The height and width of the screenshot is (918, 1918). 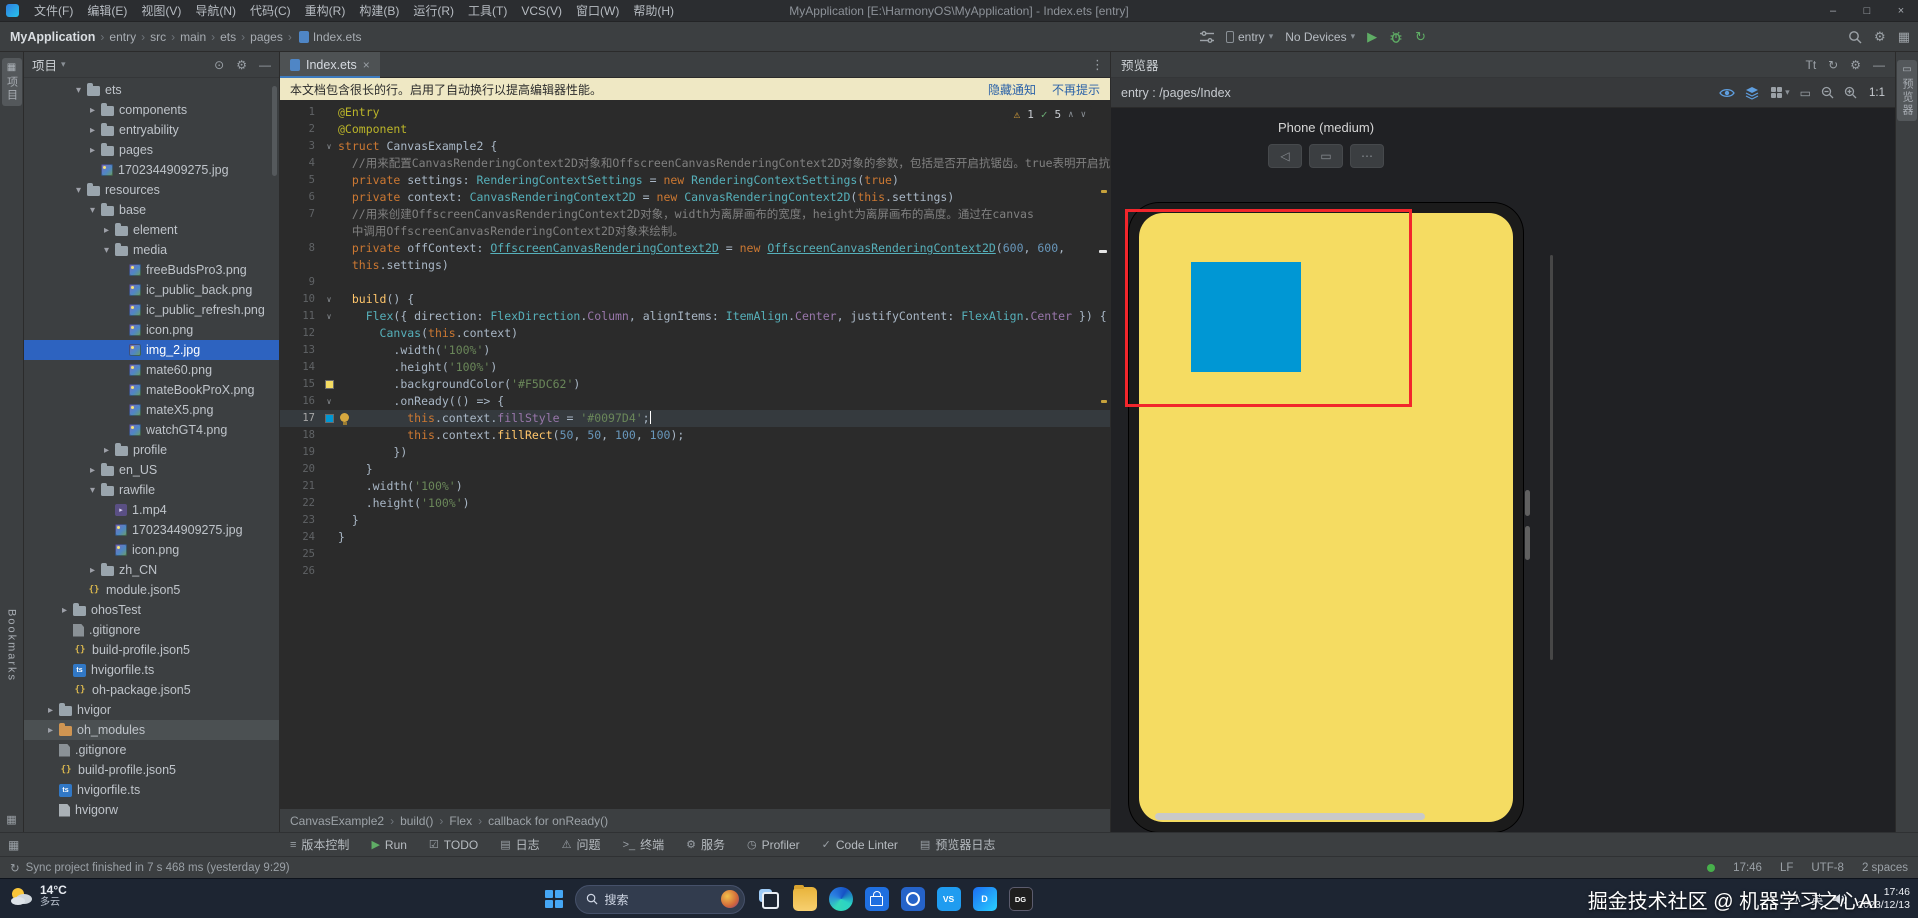 I want to click on next-issue-icon: ∨, so click(x=1083, y=115).